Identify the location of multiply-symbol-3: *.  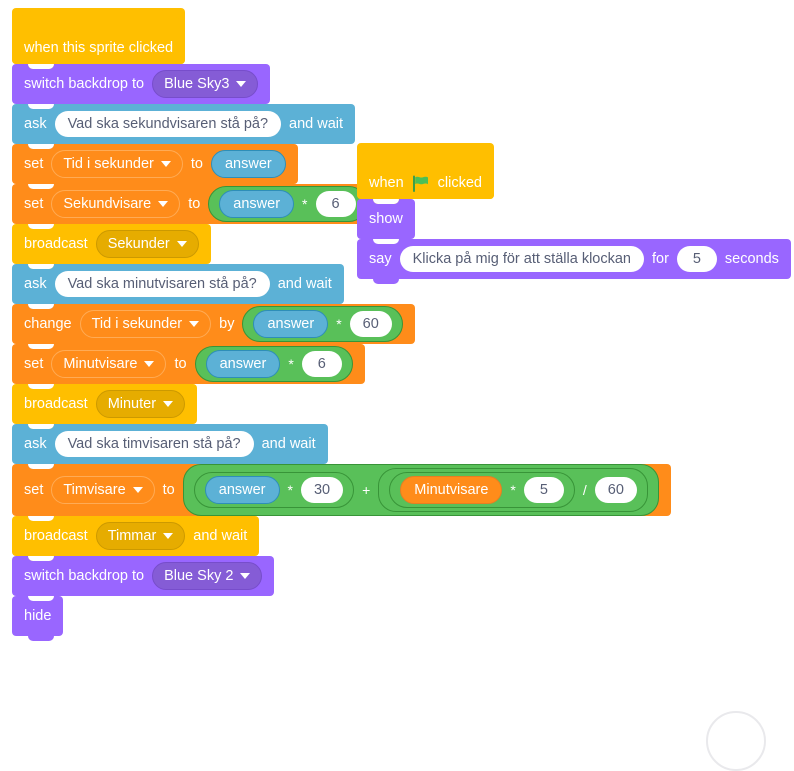
(291, 364).